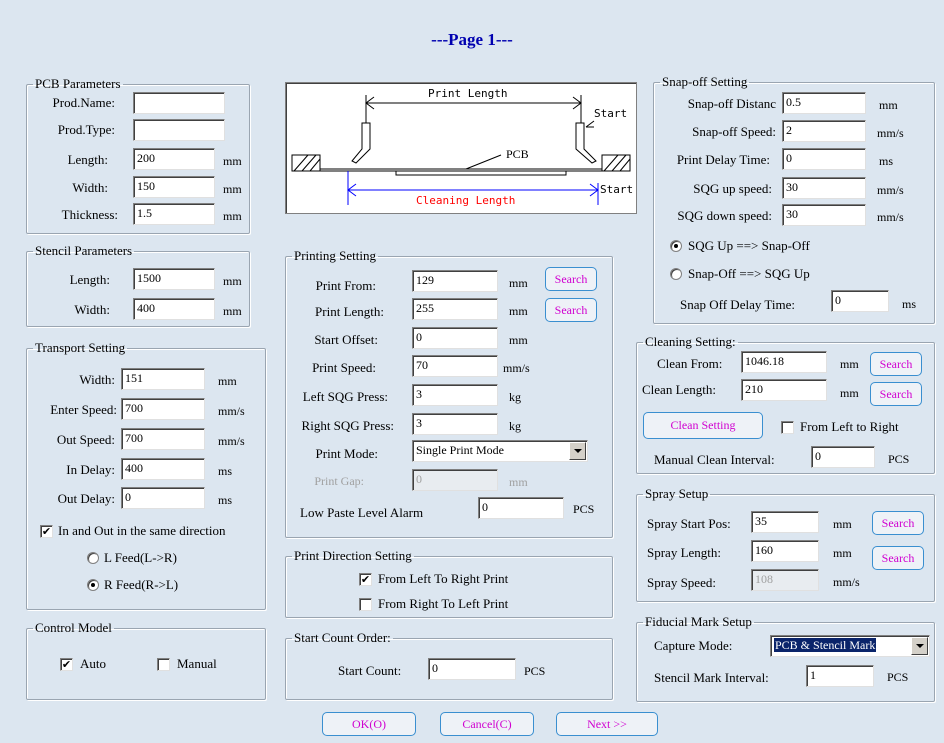 Image resolution: width=944 pixels, height=743 pixels. What do you see at coordinates (174, 279) in the screenshot?
I see `stencil-length-input: 1500` at bounding box center [174, 279].